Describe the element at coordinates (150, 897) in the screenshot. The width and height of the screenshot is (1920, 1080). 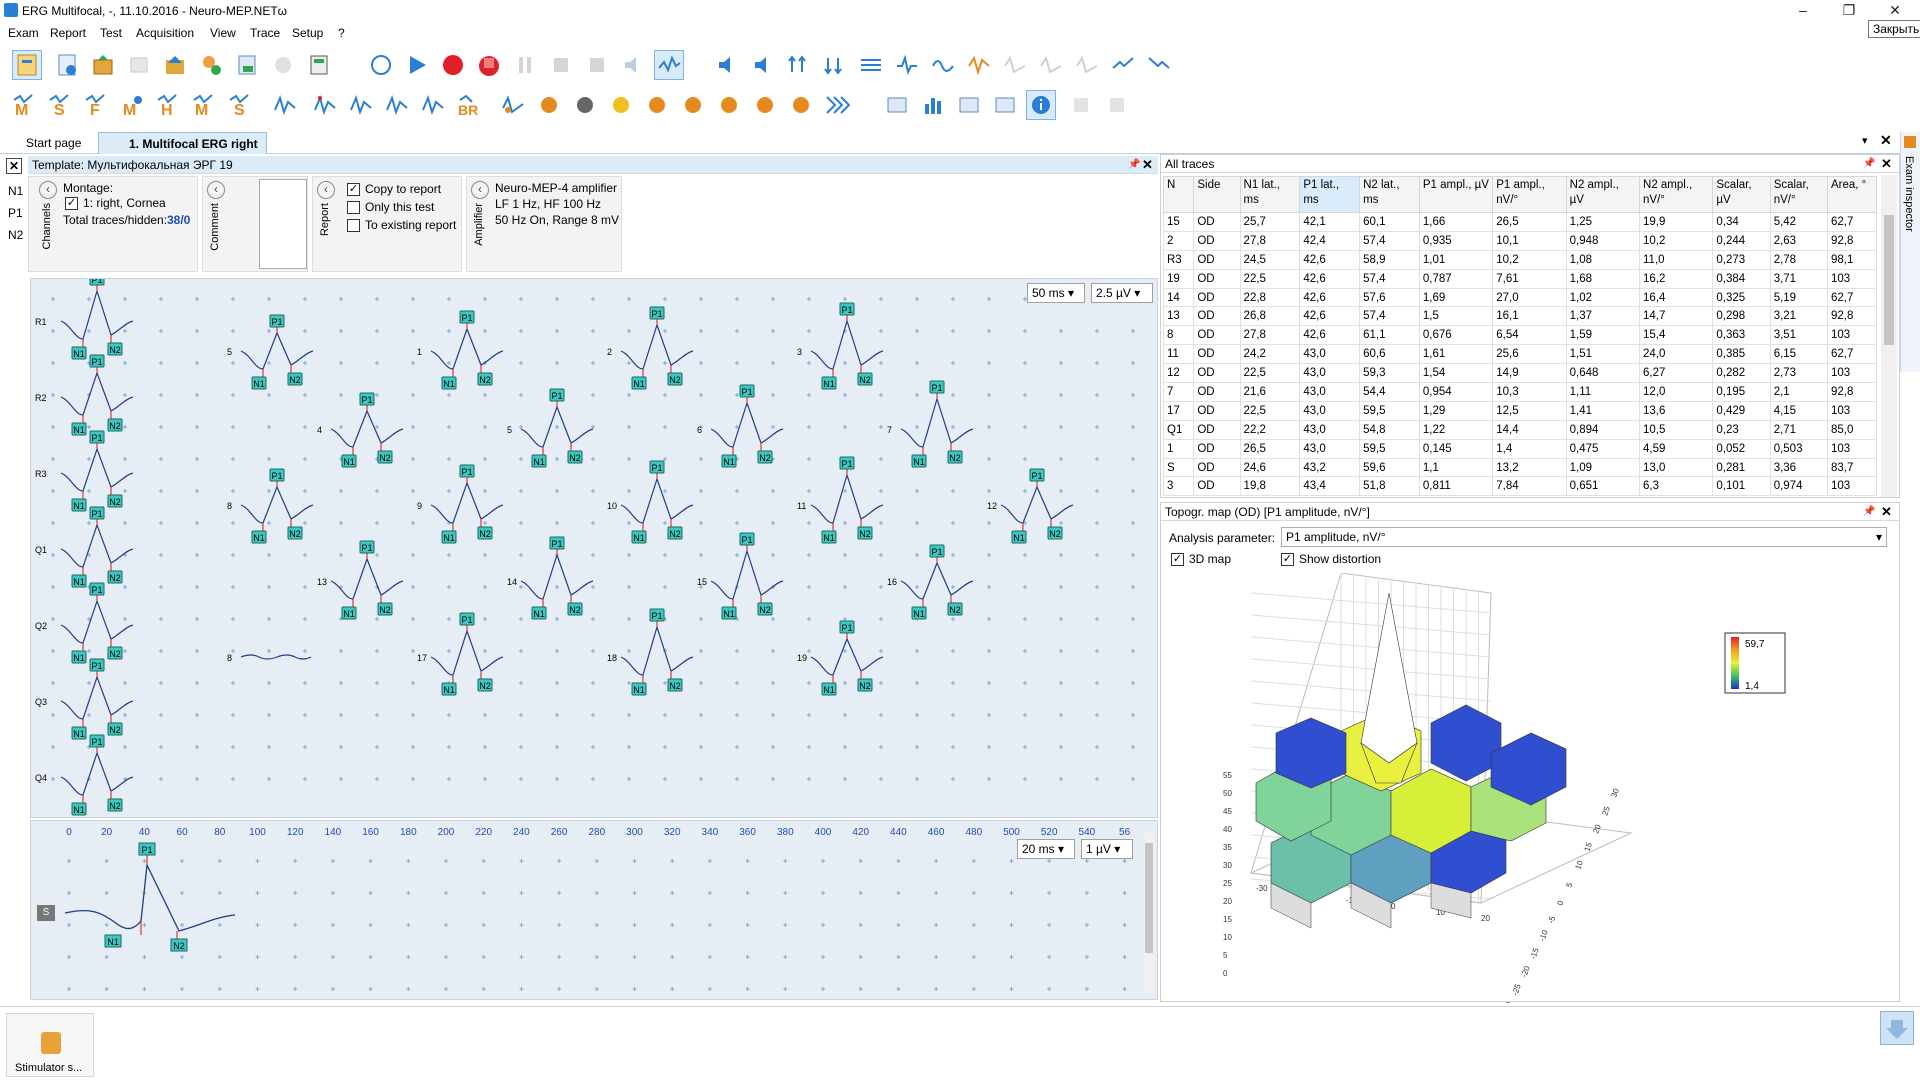
I see `bottom-erg-trace` at that location.